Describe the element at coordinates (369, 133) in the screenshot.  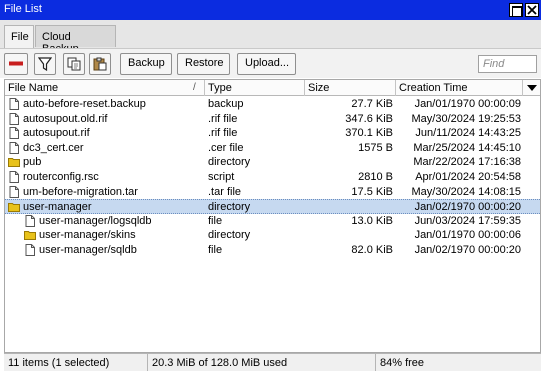
I see `cell-size: 370.1 KiB` at that location.